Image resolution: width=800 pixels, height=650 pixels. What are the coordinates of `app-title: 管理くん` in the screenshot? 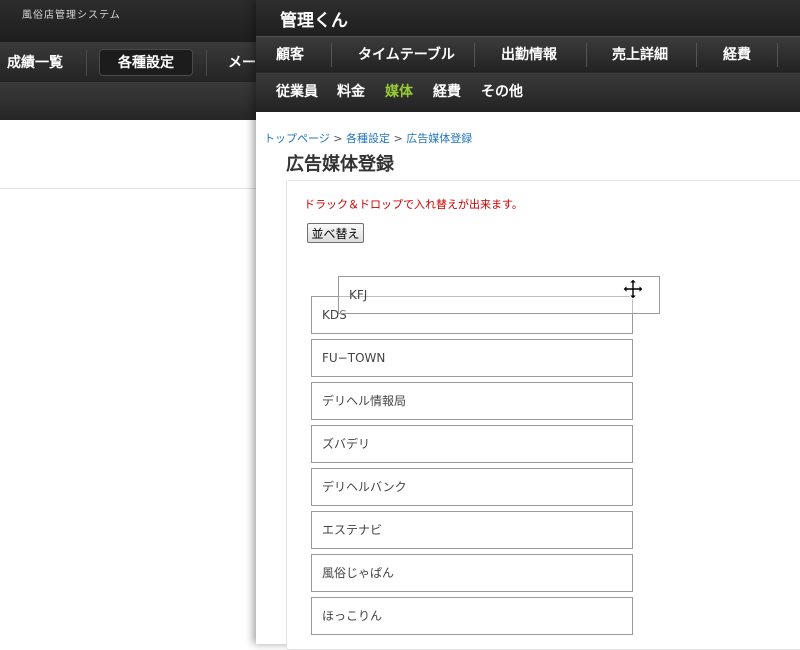 It's located at (314, 21).